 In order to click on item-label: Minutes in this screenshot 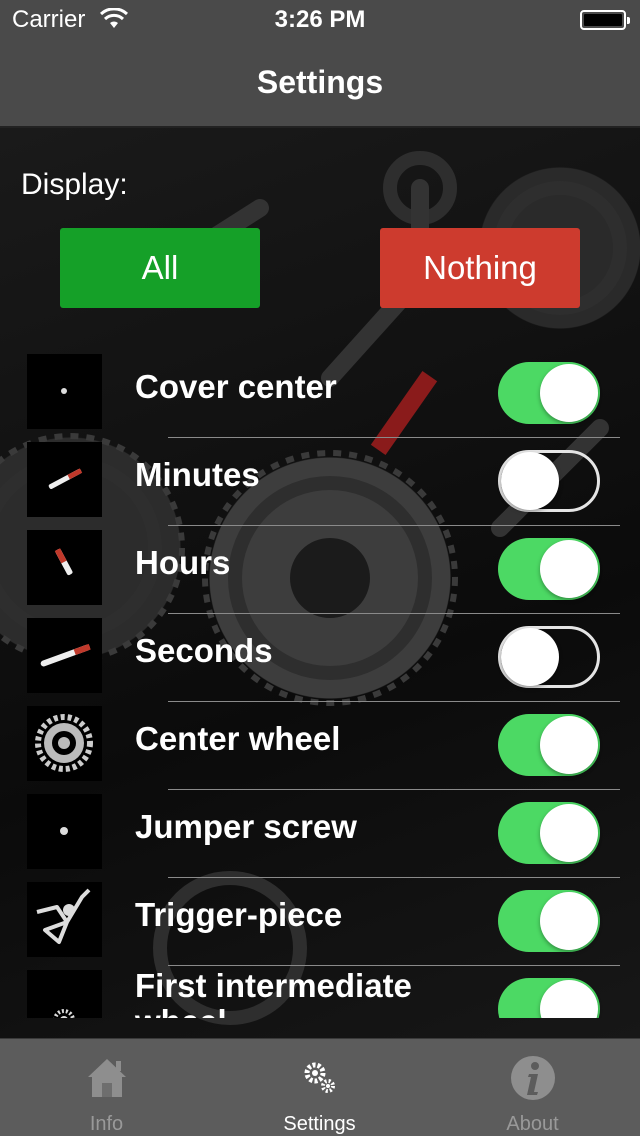, I will do `click(197, 474)`.